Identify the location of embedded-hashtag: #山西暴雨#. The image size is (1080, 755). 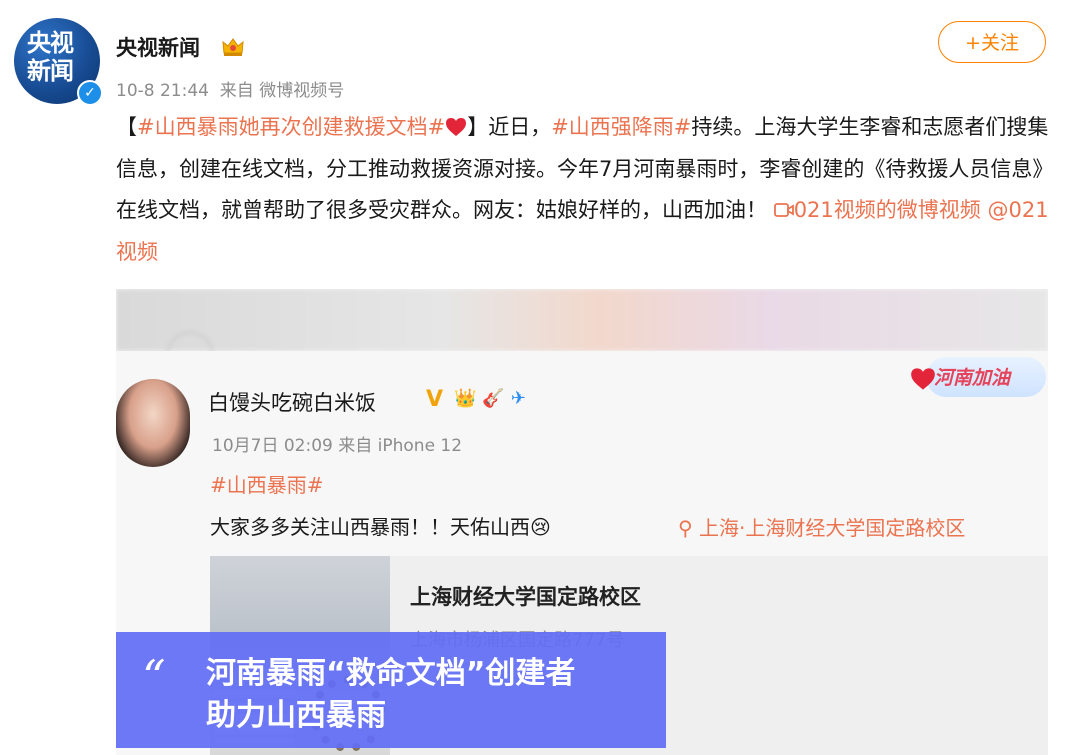
(267, 485).